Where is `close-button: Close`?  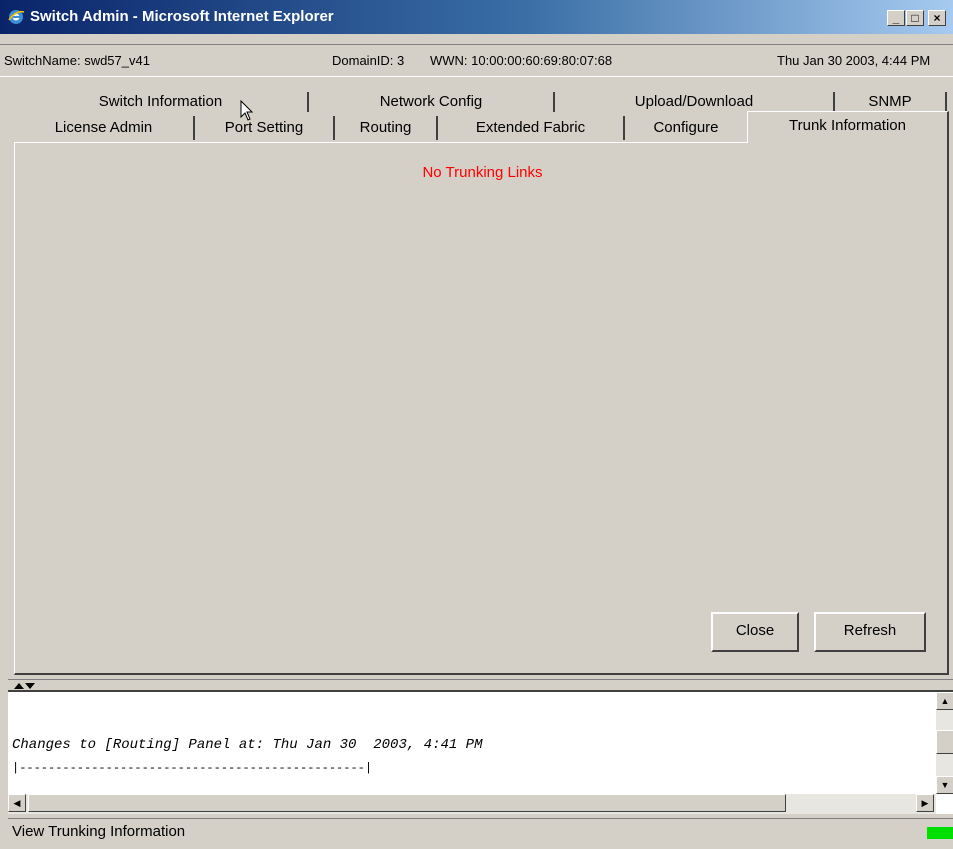 close-button: Close is located at coordinates (755, 632).